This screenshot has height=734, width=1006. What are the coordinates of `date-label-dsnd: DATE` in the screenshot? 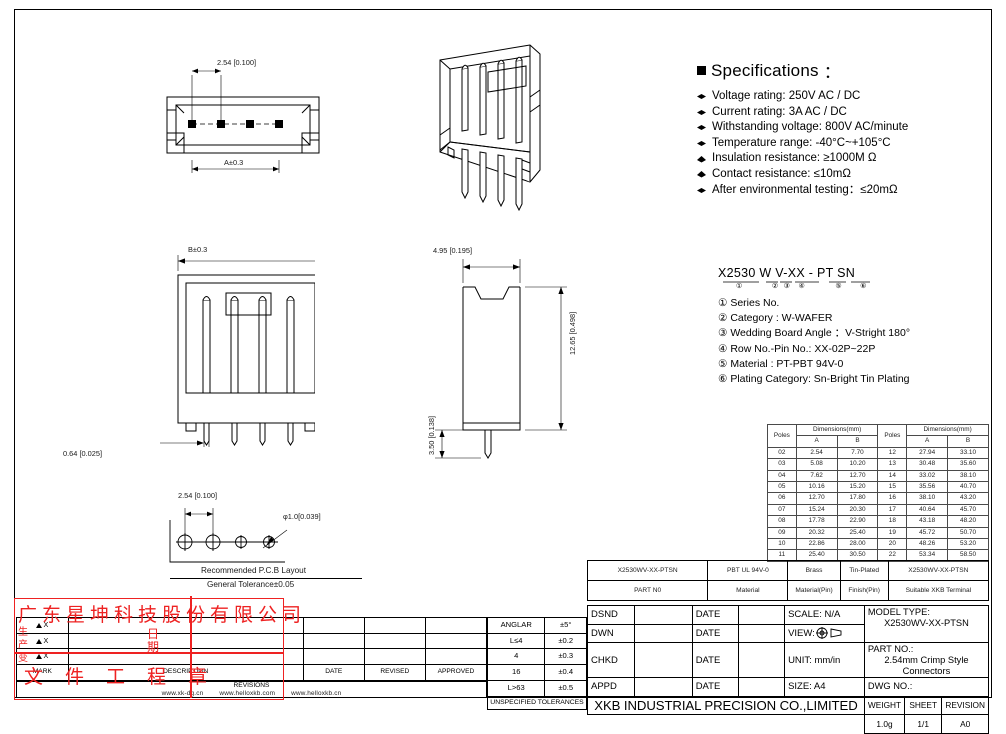 It's located at (715, 615).